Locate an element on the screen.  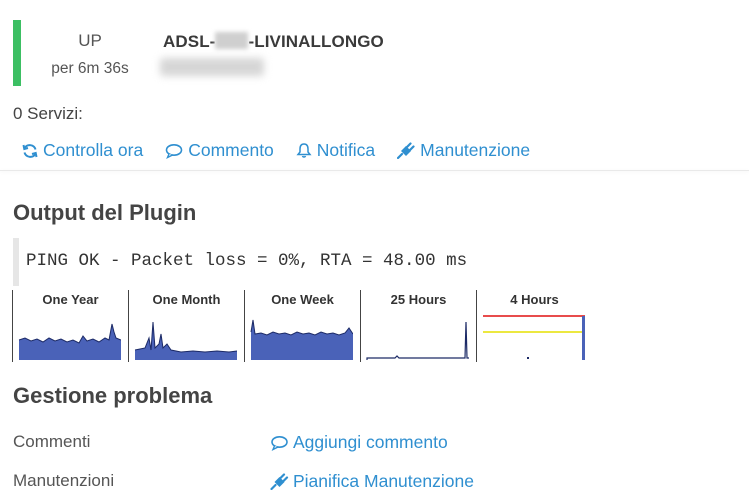
host-name: ADSL- -LIVINALLONGO is located at coordinates (273, 42).